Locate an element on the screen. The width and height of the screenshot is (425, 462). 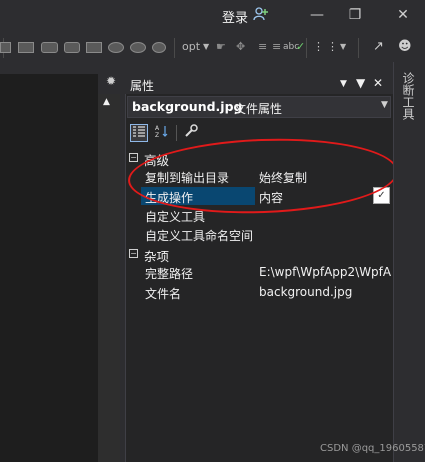
restore-icon: ❐ is located at coordinates (355, 15).